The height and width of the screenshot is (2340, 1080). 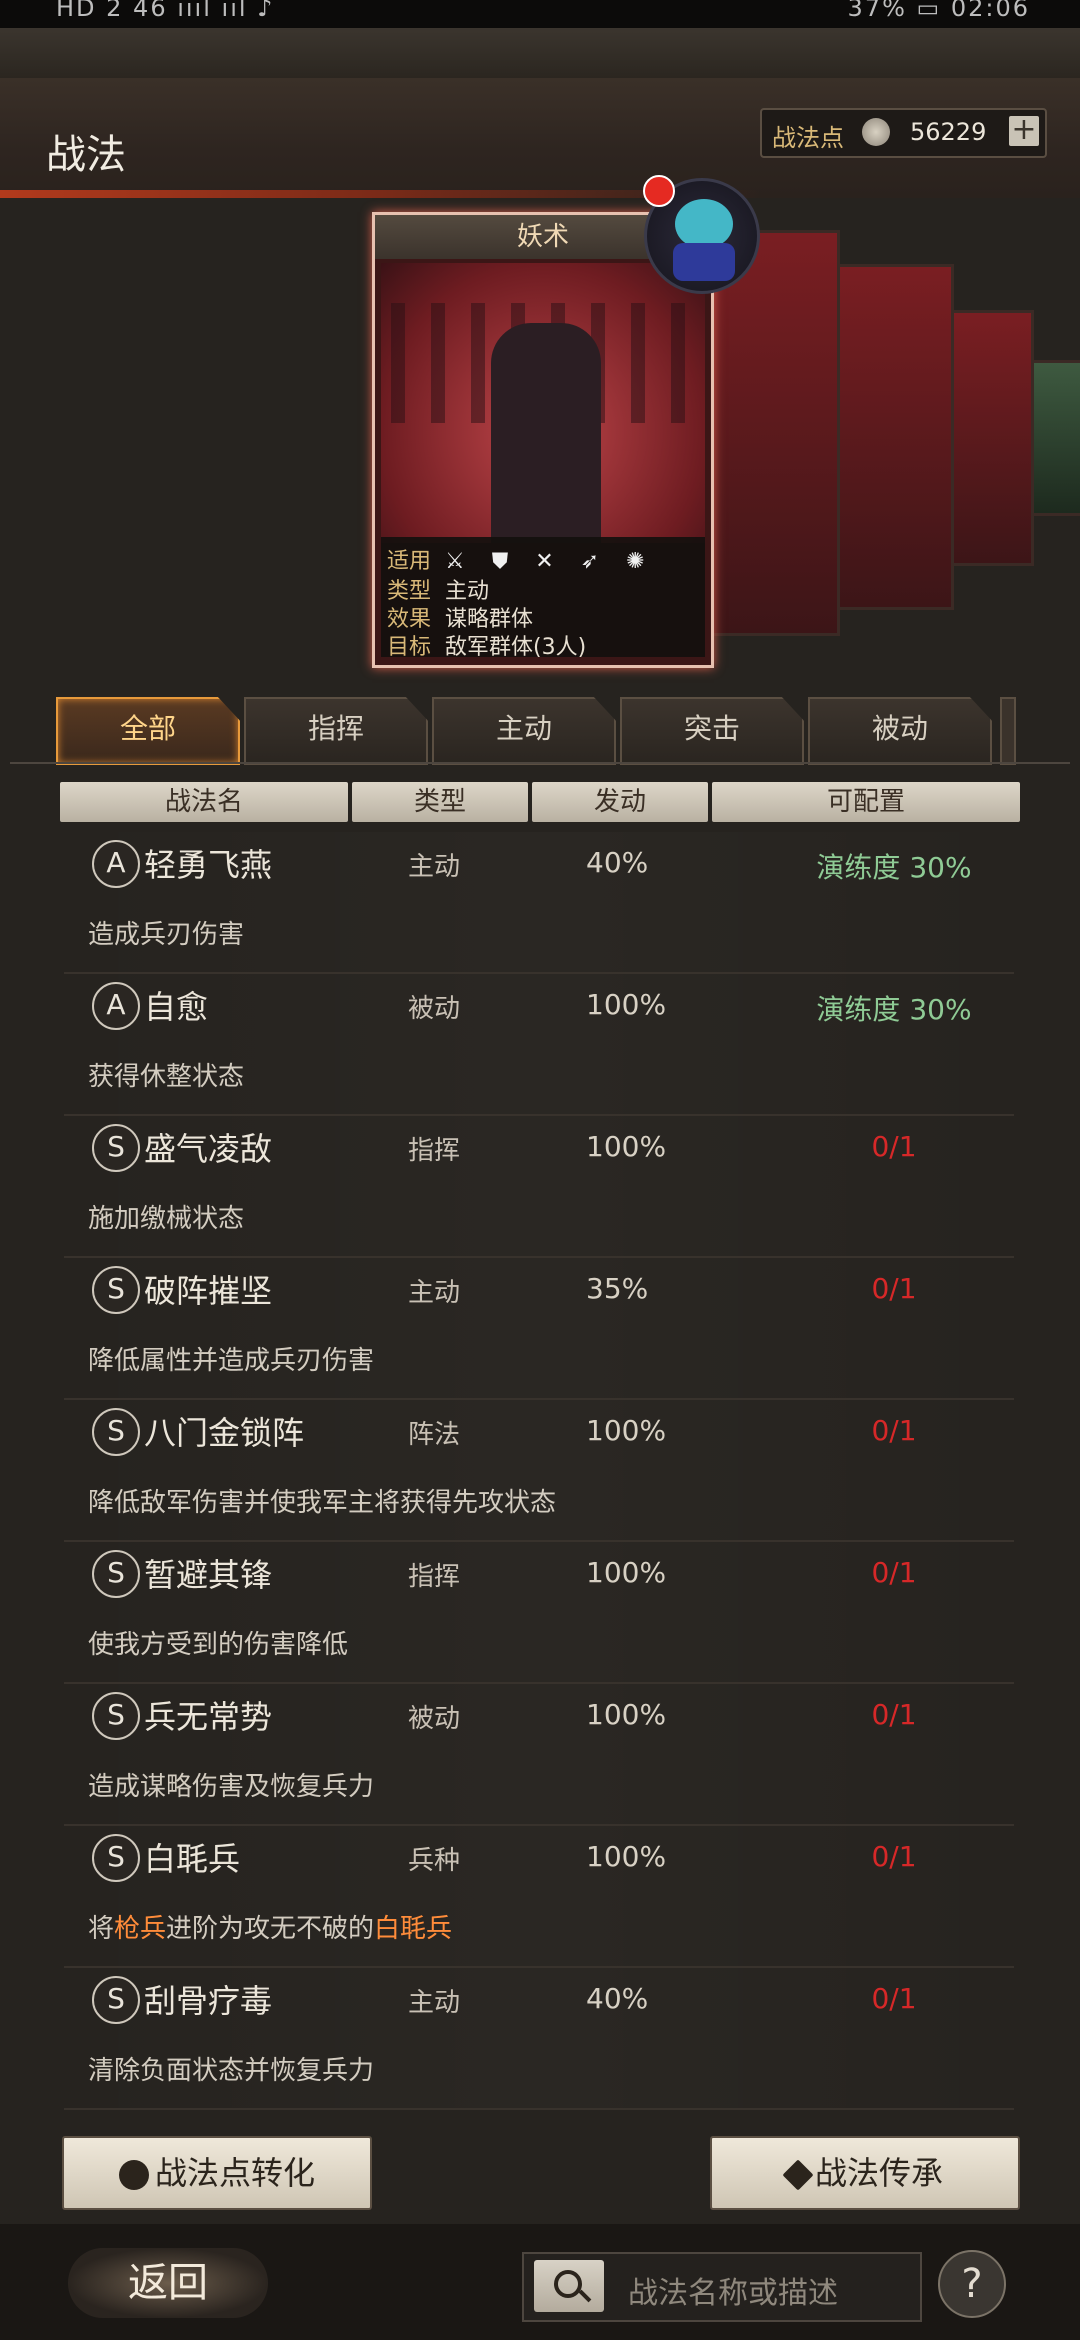 I want to click on tab-more-edge, so click(x=1008, y=731).